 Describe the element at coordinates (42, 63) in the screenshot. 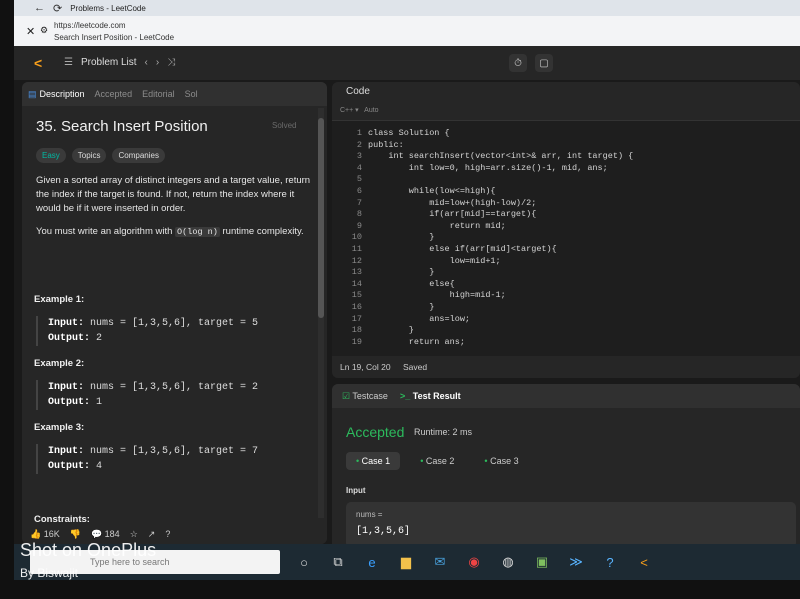

I see `leetcode-logo-icon: <` at that location.